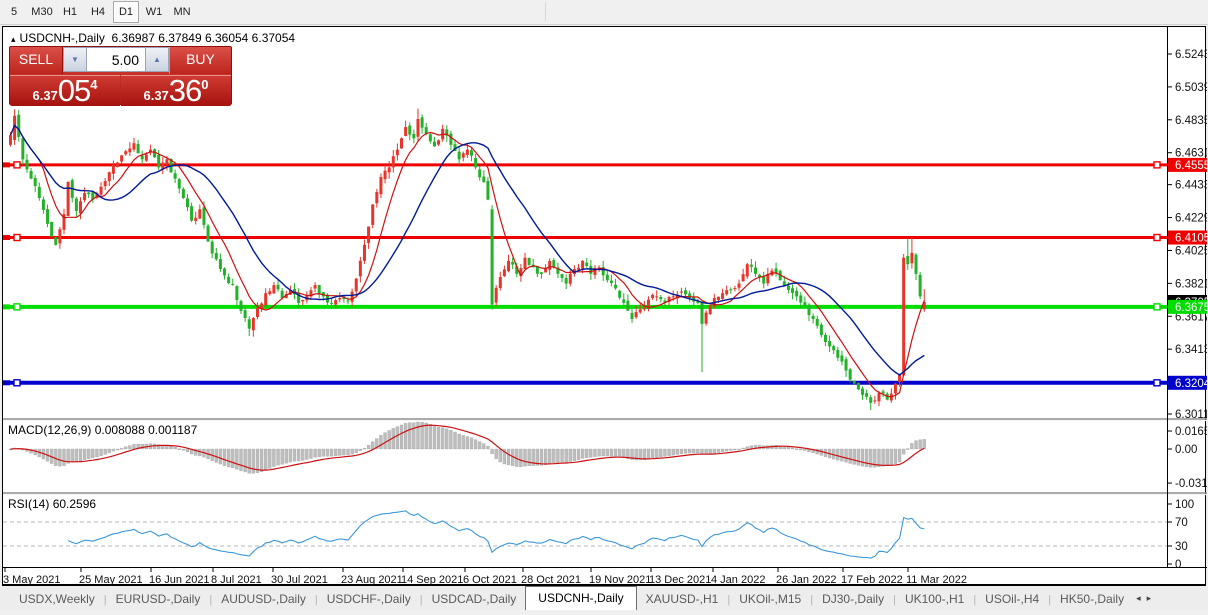 The width and height of the screenshot is (1208, 615). Describe the element at coordinates (1092, 599) in the screenshot. I see `tab-hk50-daily: HK50-,Daily` at that location.